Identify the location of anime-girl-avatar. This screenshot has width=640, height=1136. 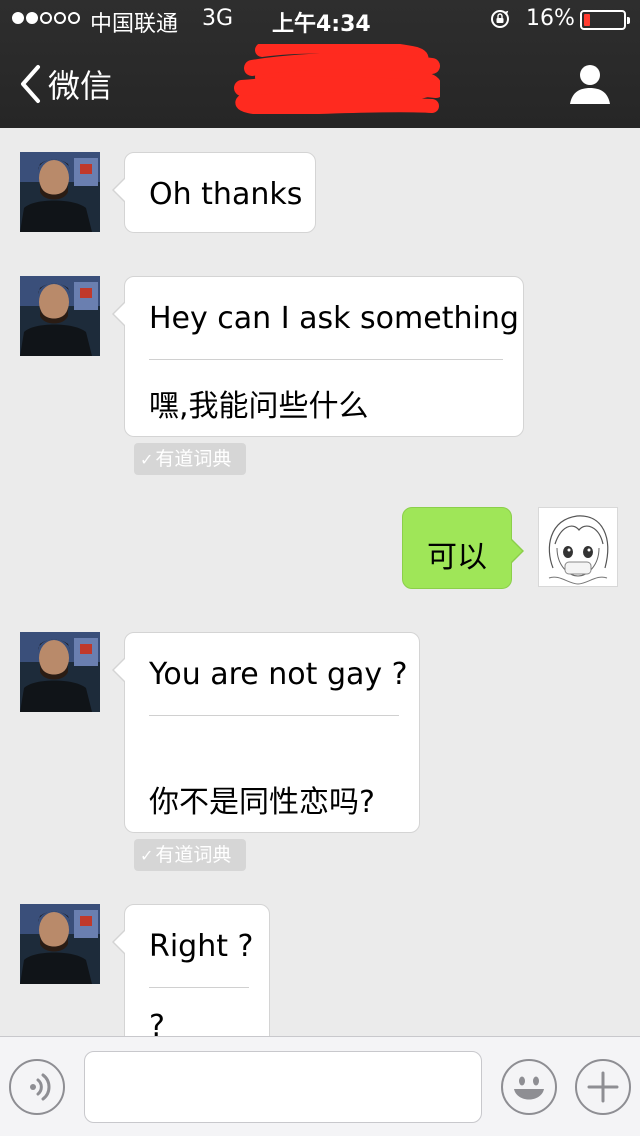
(578, 547).